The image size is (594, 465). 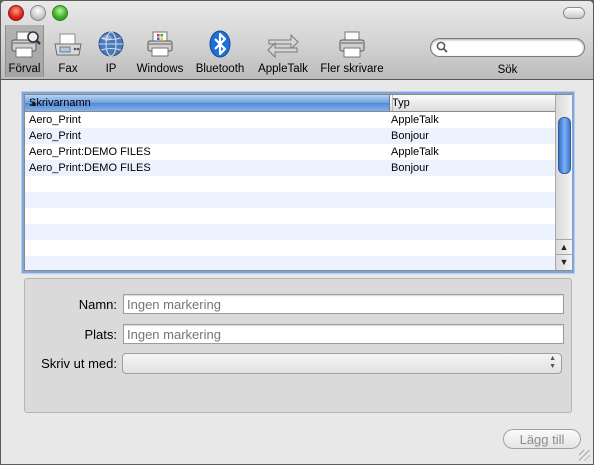 I want to click on toolbar-item-label: Bluetooth, so click(x=220, y=69).